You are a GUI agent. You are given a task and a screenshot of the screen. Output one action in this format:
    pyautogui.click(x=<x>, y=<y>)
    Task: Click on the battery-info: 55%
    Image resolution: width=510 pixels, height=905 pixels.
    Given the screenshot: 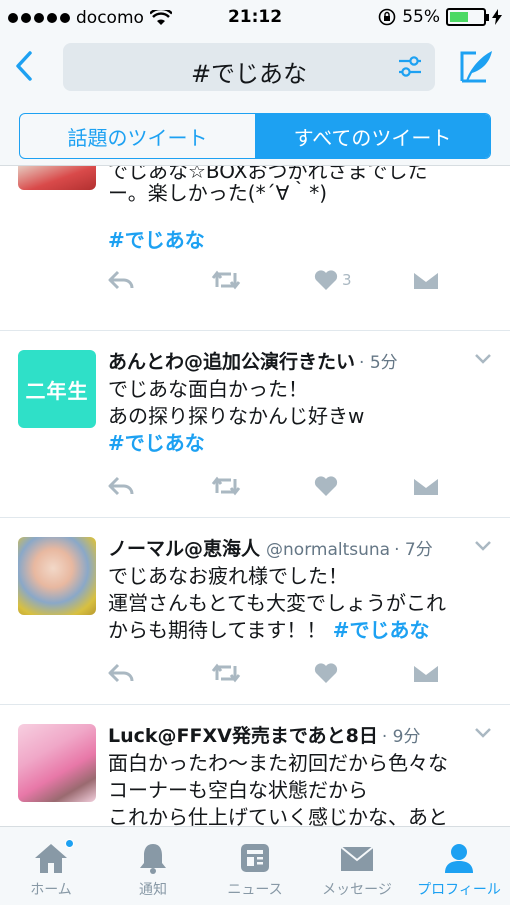 What is the action you would take?
    pyautogui.click(x=440, y=17)
    